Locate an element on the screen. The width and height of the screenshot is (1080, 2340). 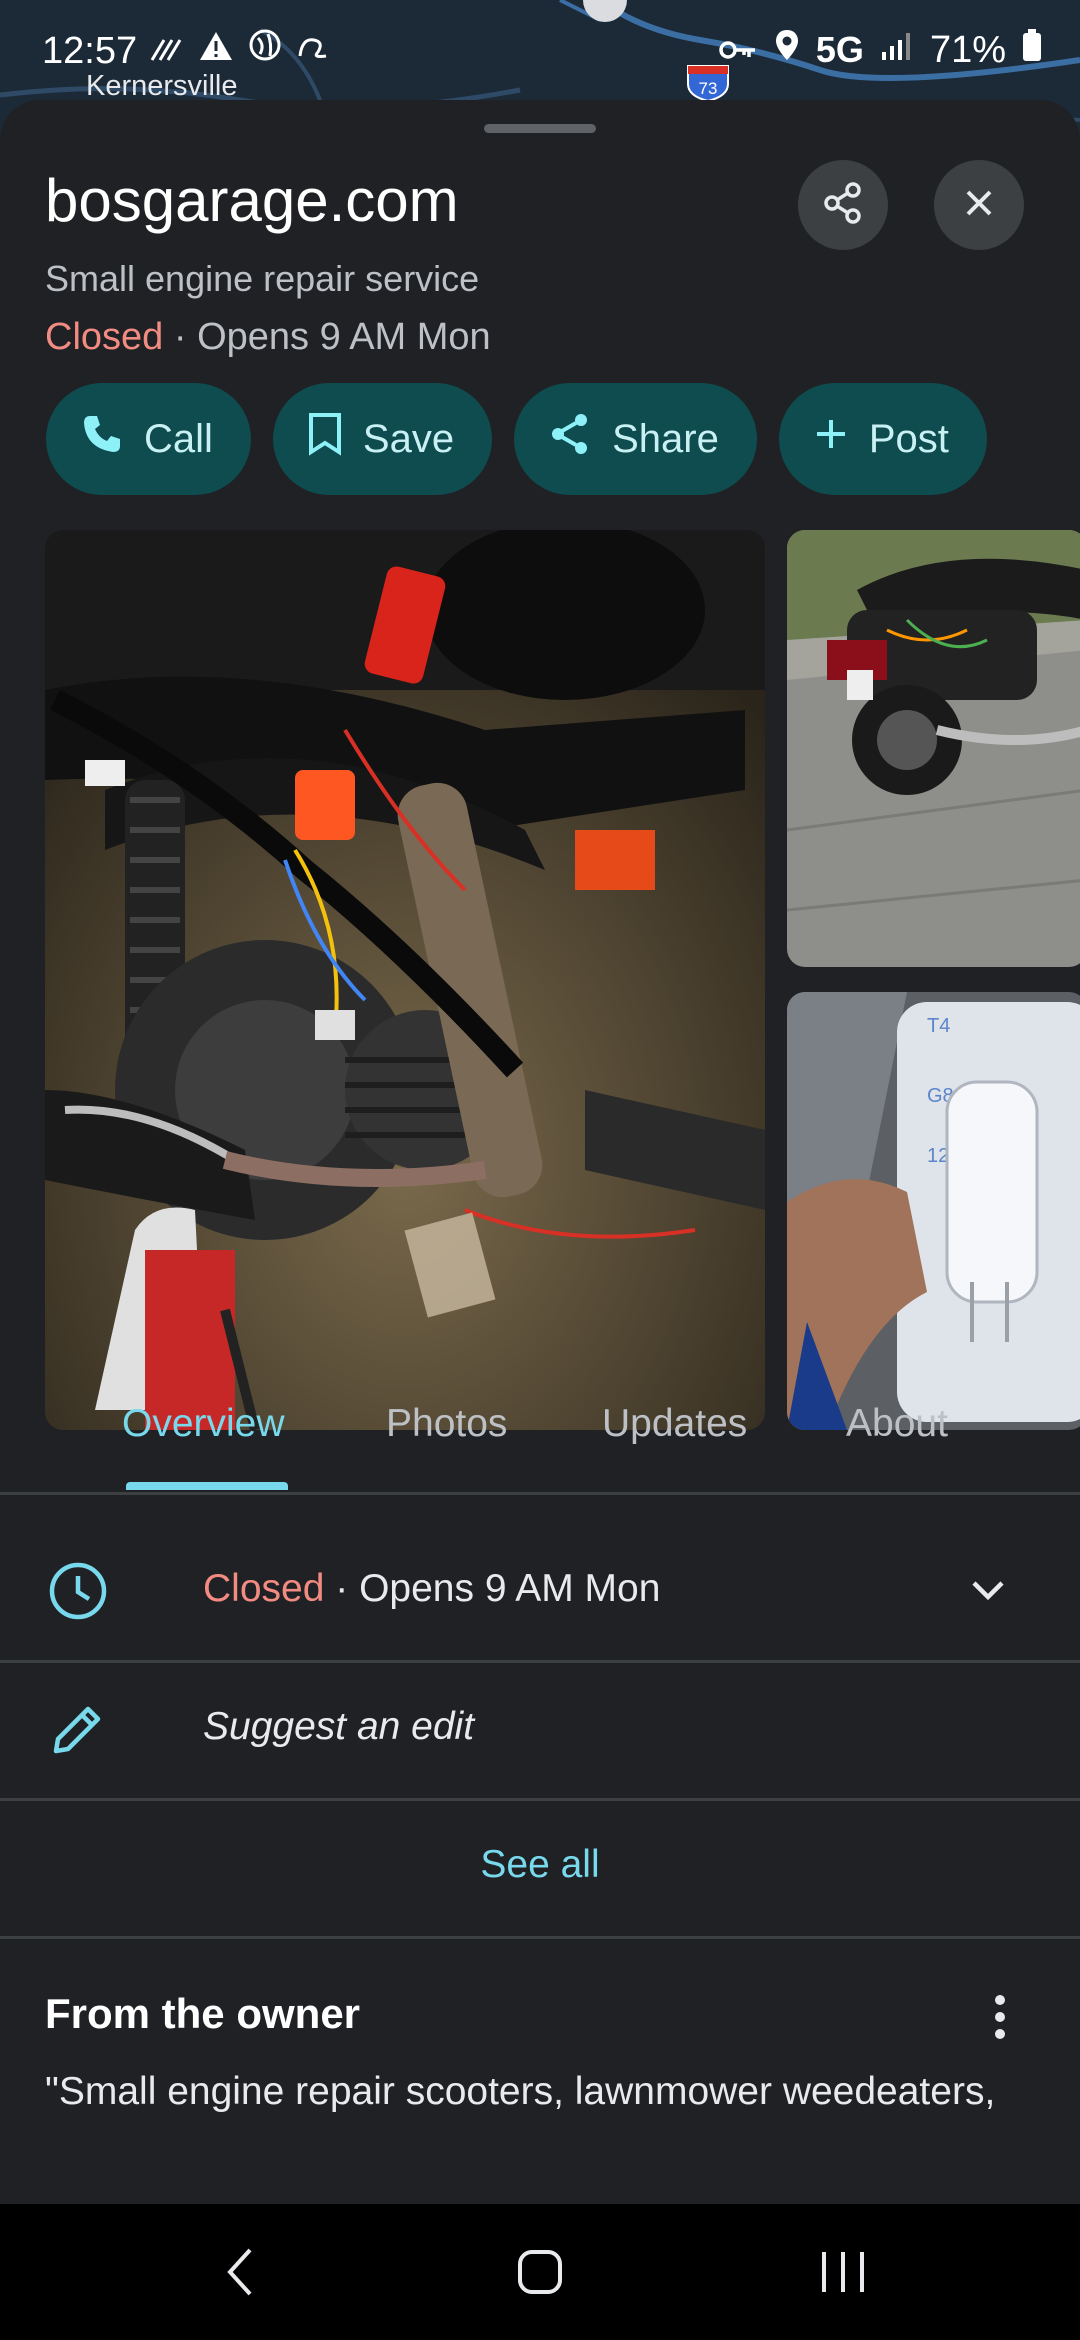
call-label: Call is located at coordinates (178, 438).